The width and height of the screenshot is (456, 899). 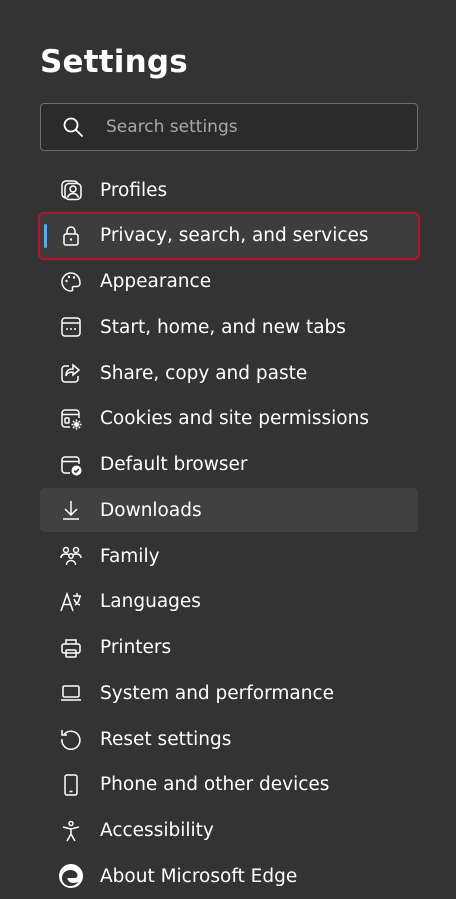 I want to click on nav-item-about-edge: About Microsoft Edge, so click(x=229, y=876).